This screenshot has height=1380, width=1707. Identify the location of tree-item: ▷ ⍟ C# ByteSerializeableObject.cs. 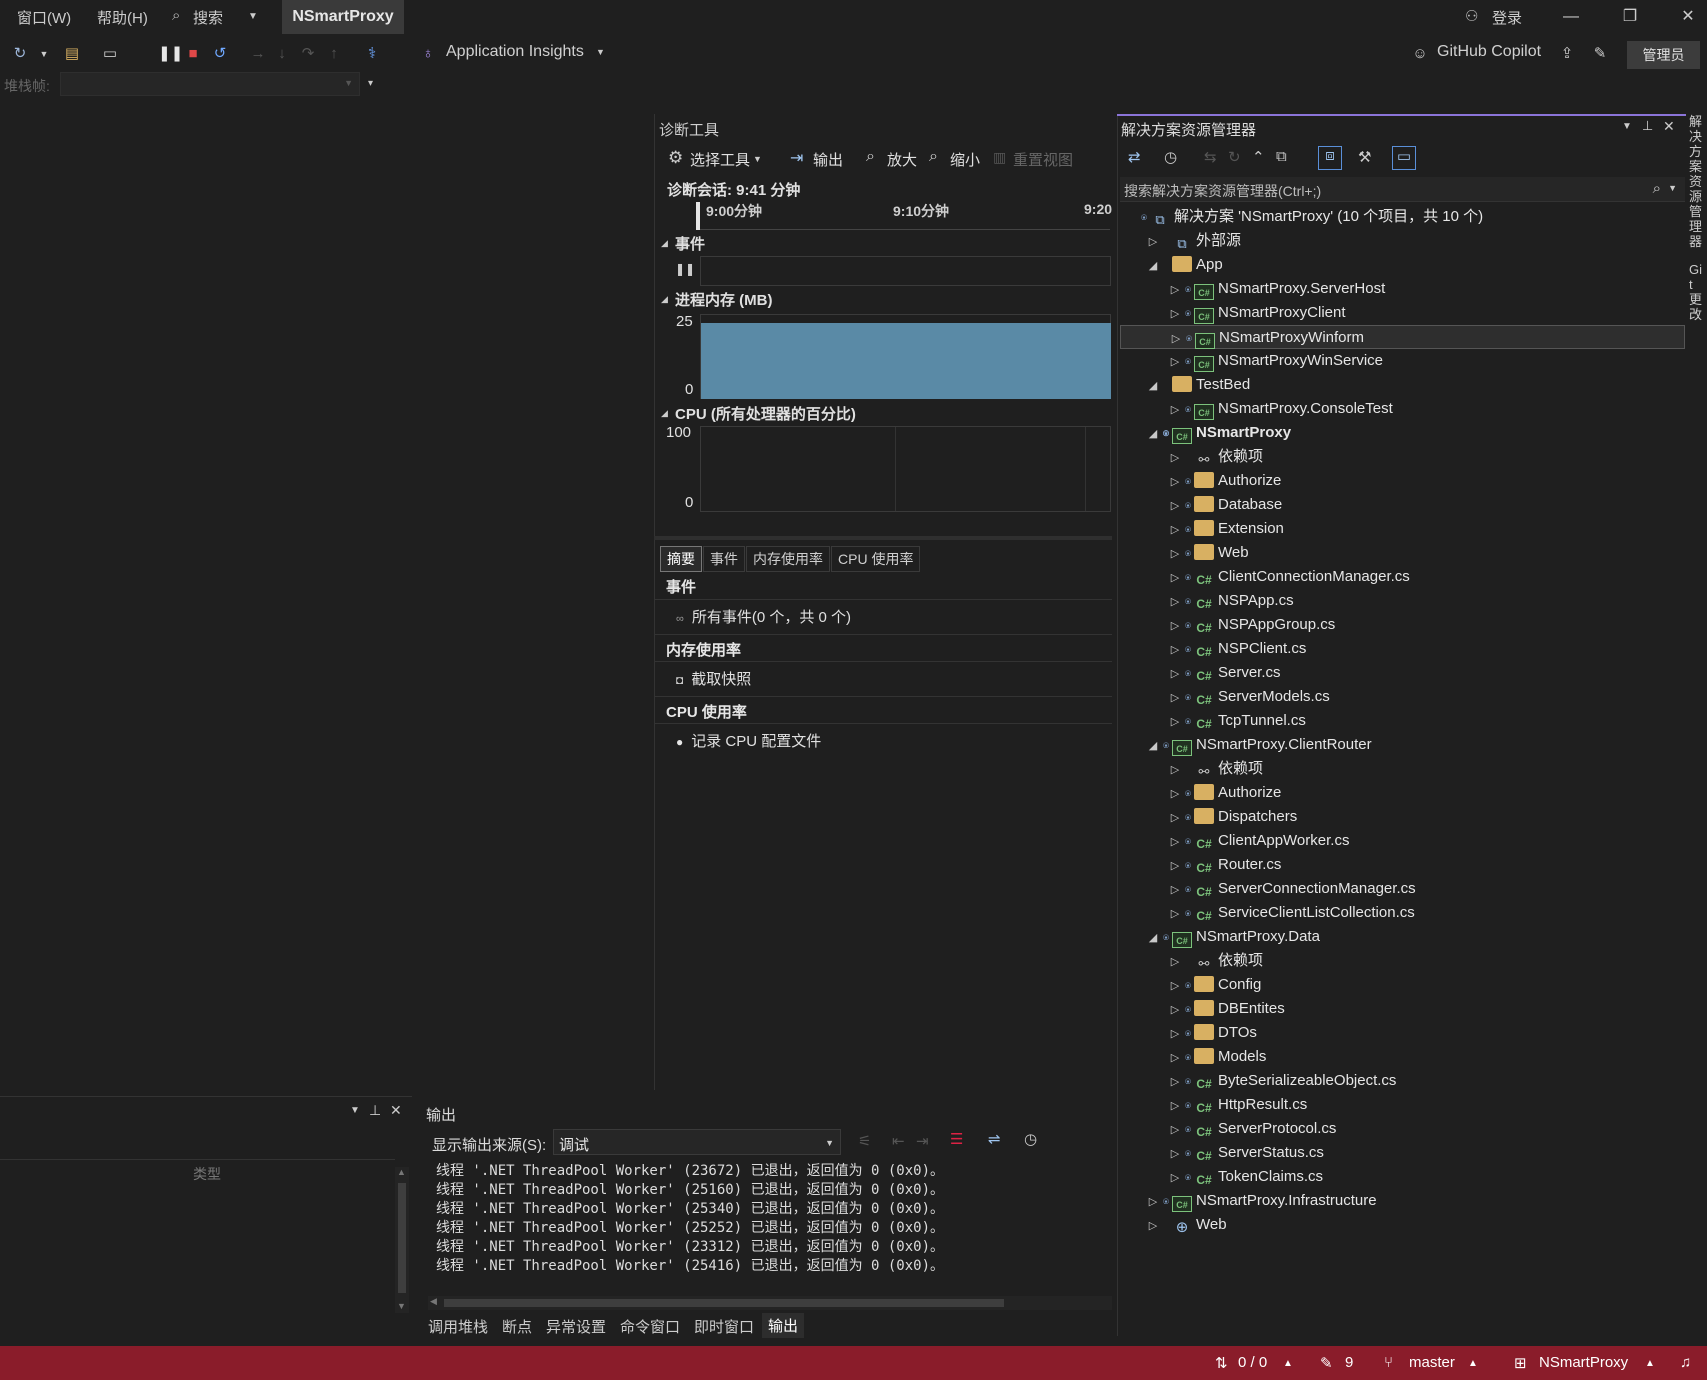
(1402, 1081).